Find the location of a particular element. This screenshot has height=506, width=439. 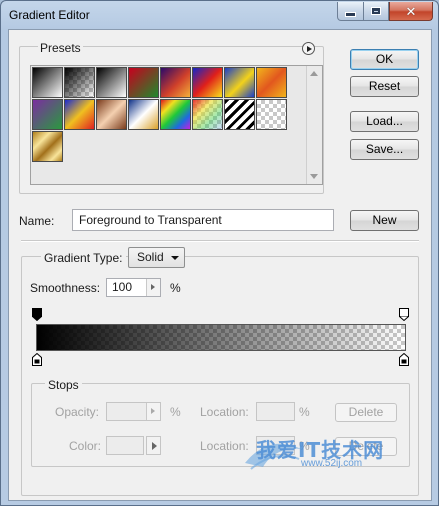

smoothness-unit: % is located at coordinates (175, 288).